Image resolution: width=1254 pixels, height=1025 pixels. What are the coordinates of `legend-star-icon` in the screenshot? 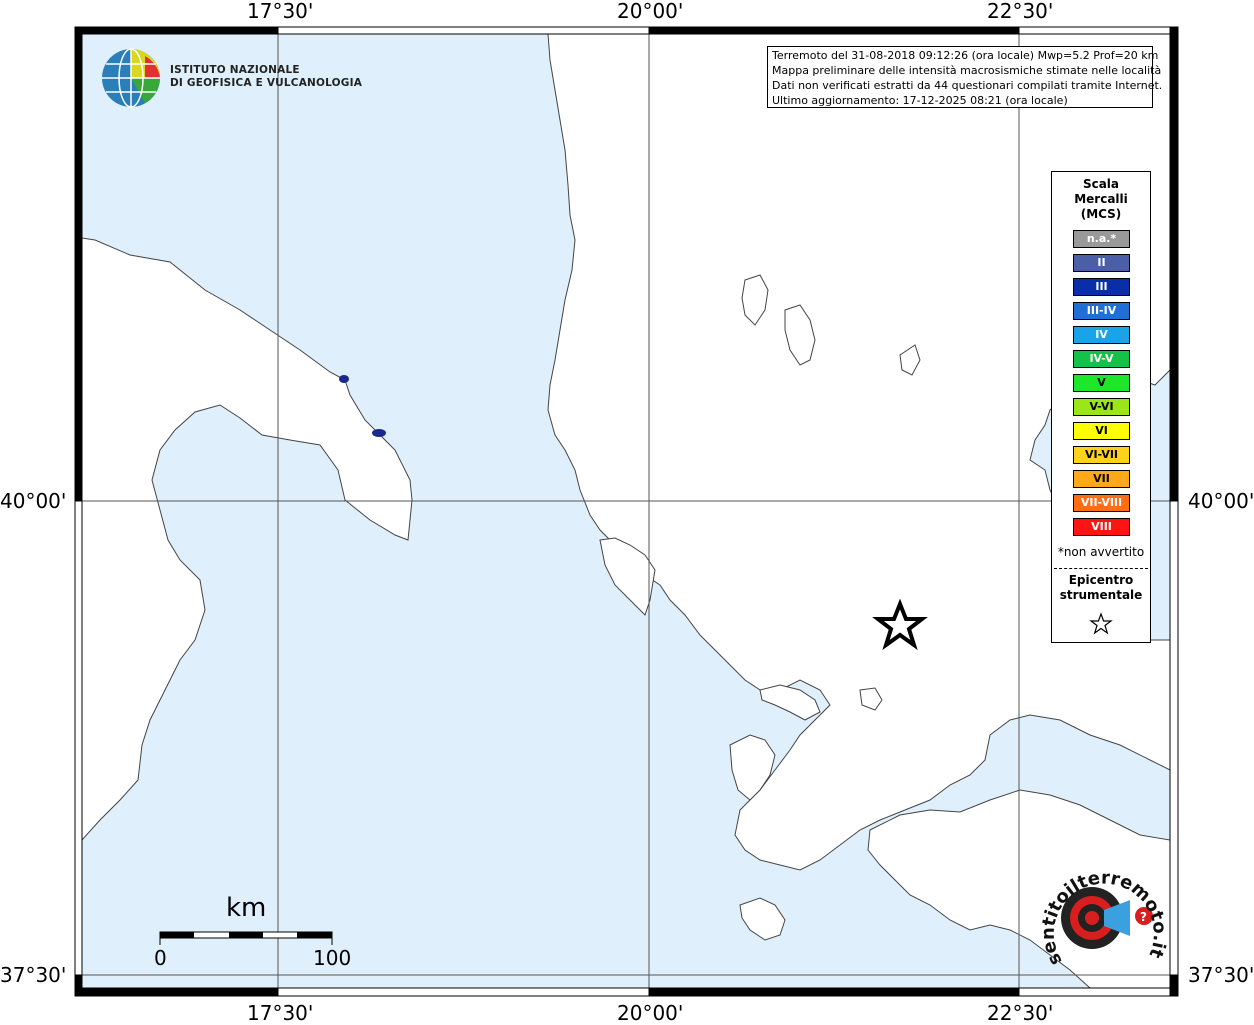 It's located at (1101, 623).